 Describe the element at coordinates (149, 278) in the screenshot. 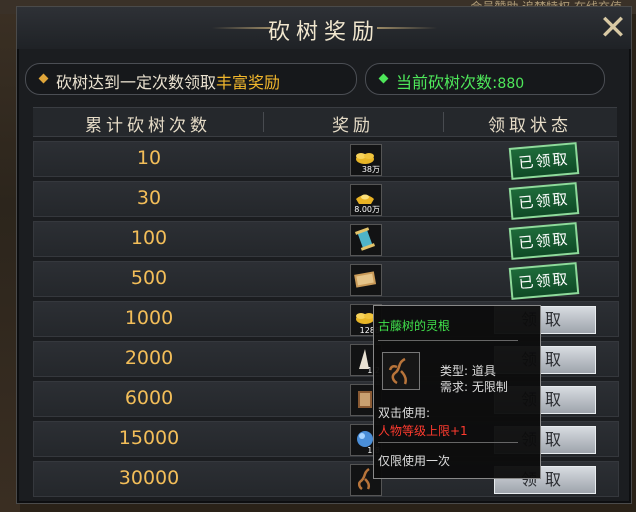

I see `chop-count-cell: 500` at that location.